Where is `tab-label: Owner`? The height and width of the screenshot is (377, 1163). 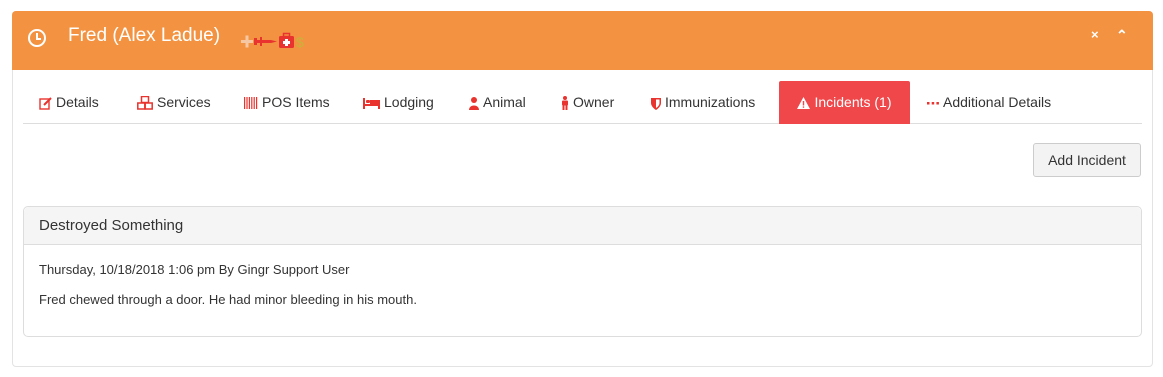 tab-label: Owner is located at coordinates (594, 102).